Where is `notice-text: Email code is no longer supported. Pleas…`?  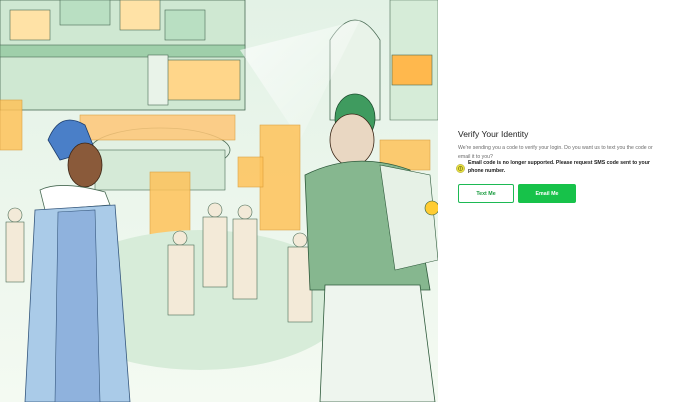 notice-text: Email code is no longer supported. Pleas… is located at coordinates (559, 167).